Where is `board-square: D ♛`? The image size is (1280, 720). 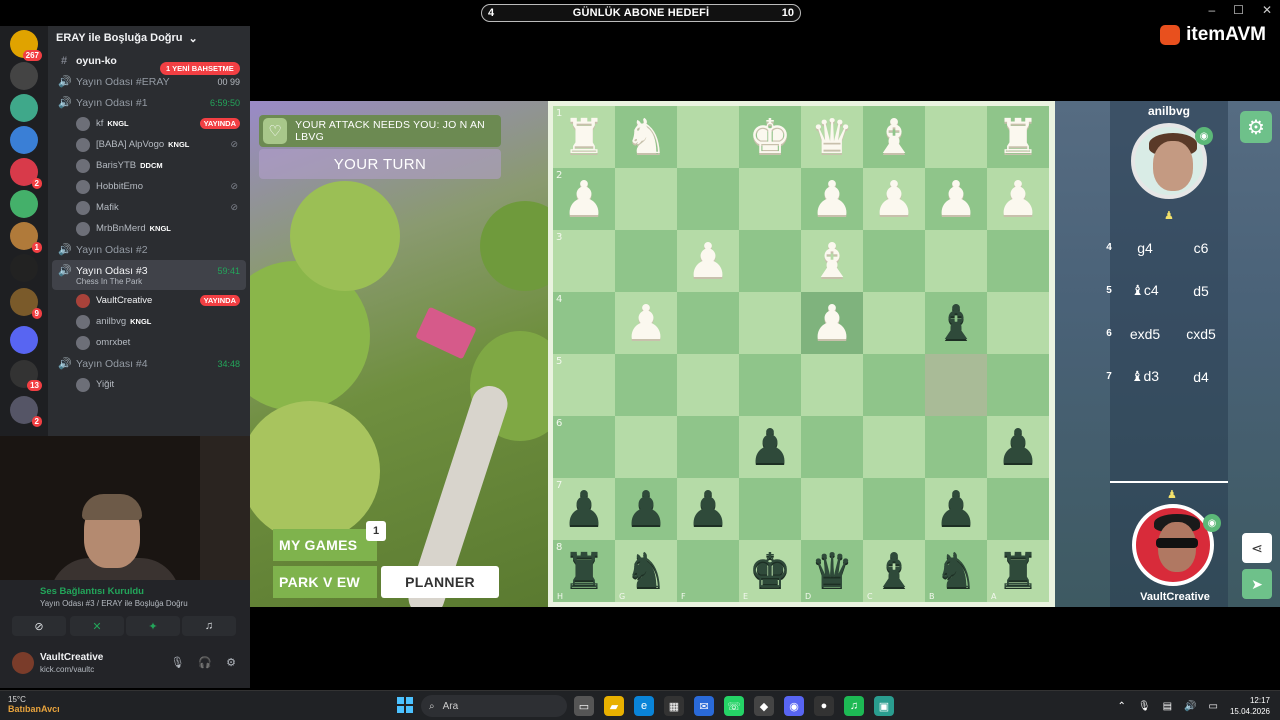 board-square: D ♛ is located at coordinates (832, 571).